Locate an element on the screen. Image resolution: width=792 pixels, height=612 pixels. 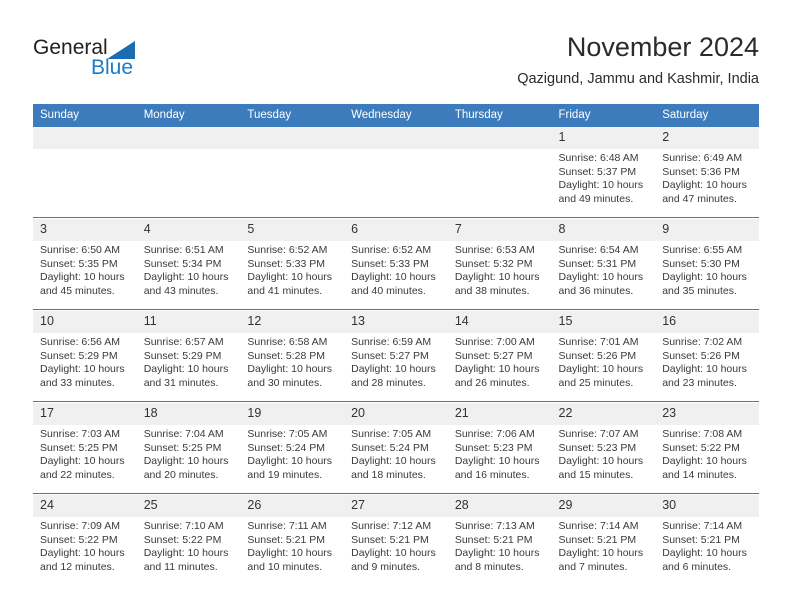
day-cell-empty is located at coordinates (396, 172).